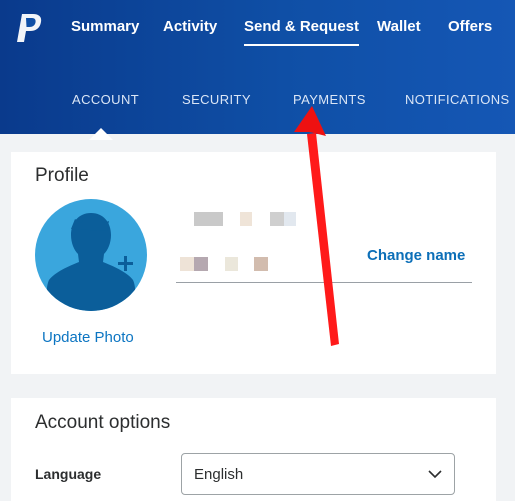 The width and height of the screenshot is (515, 501). Describe the element at coordinates (324, 282) in the screenshot. I see `name-divider` at that location.